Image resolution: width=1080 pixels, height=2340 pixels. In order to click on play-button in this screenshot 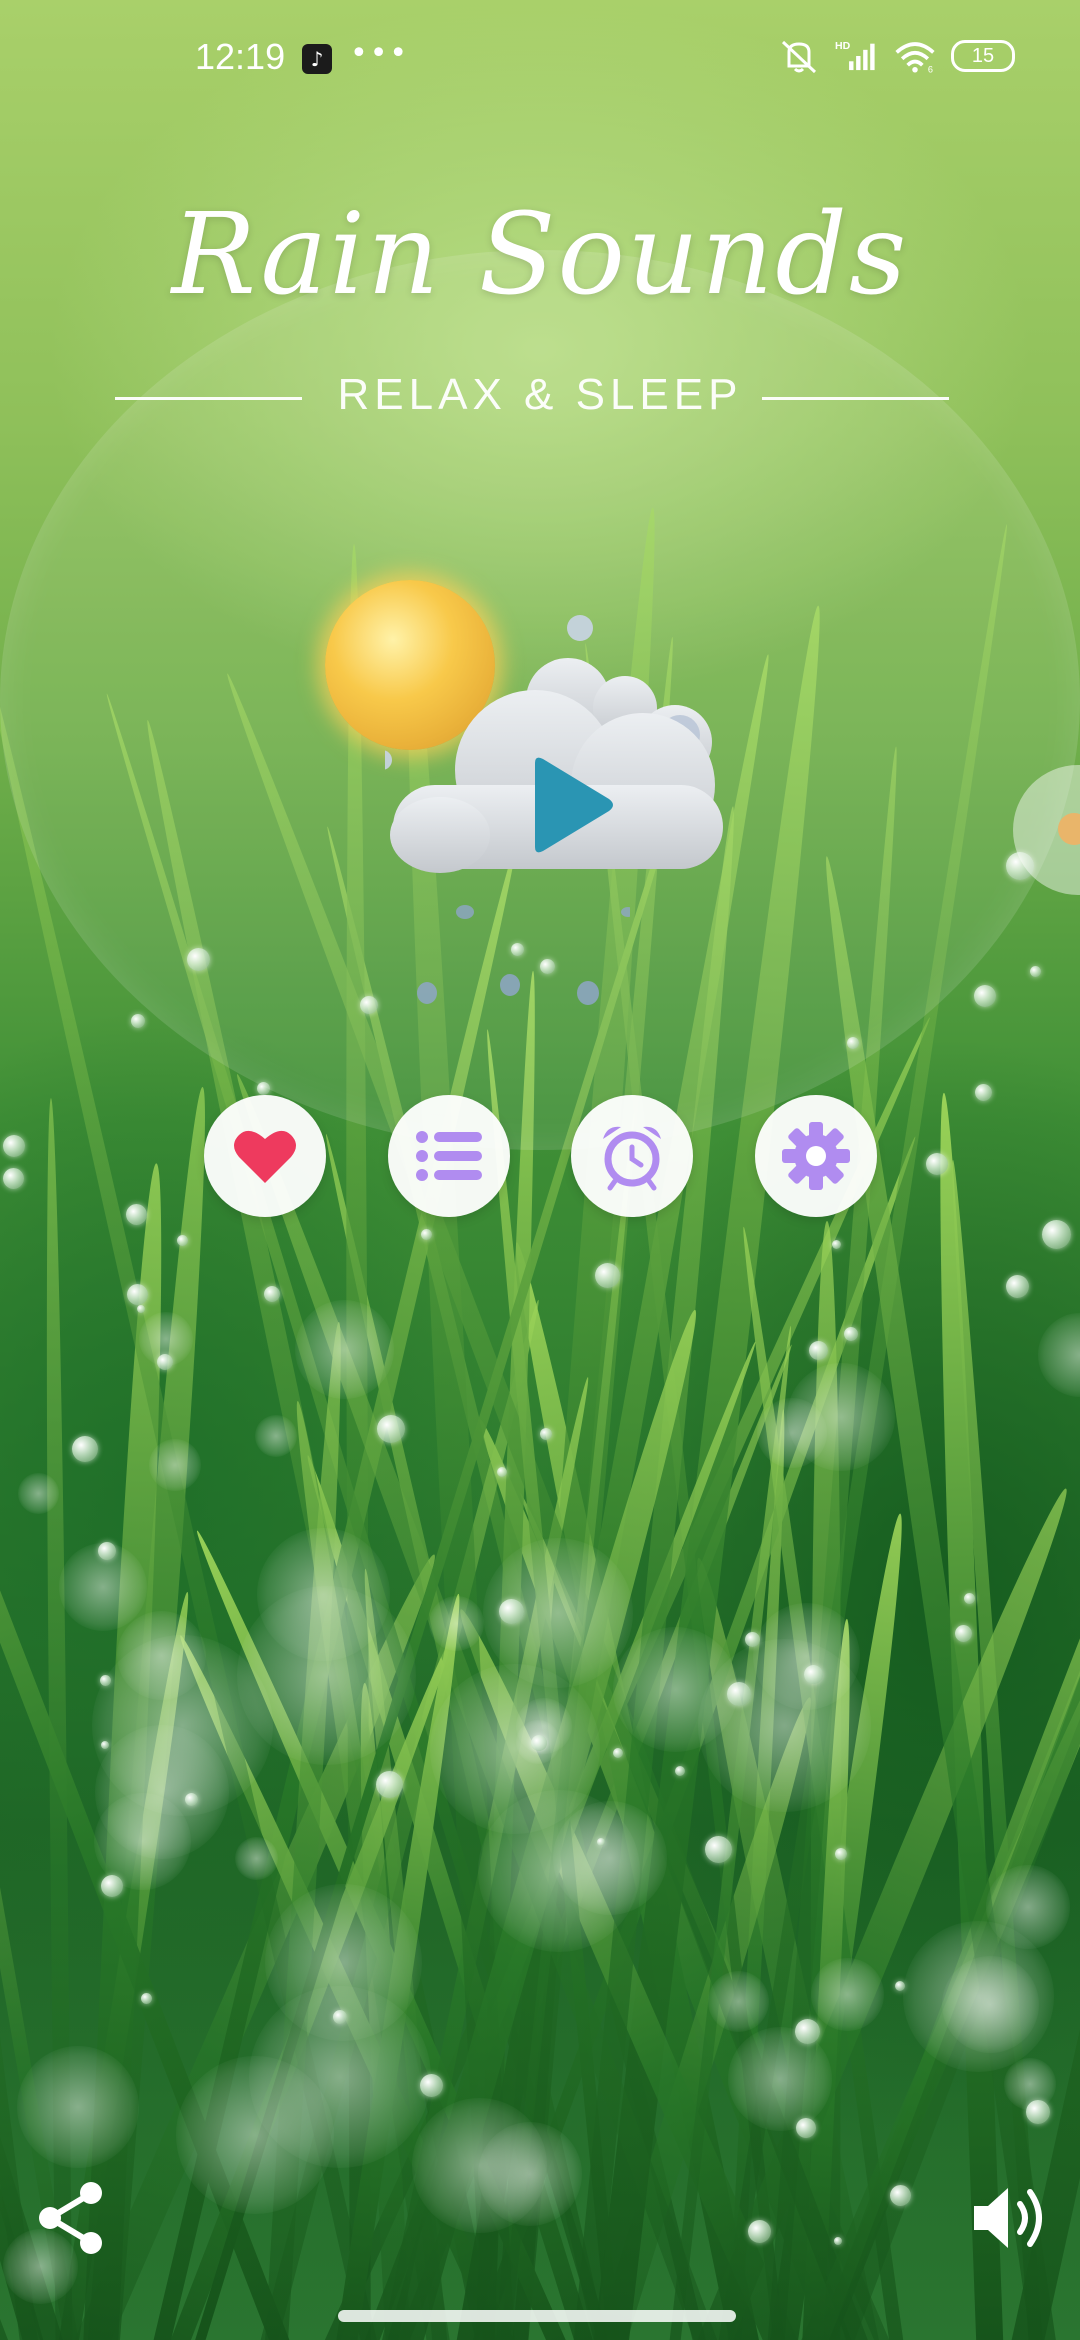, I will do `click(570, 805)`.